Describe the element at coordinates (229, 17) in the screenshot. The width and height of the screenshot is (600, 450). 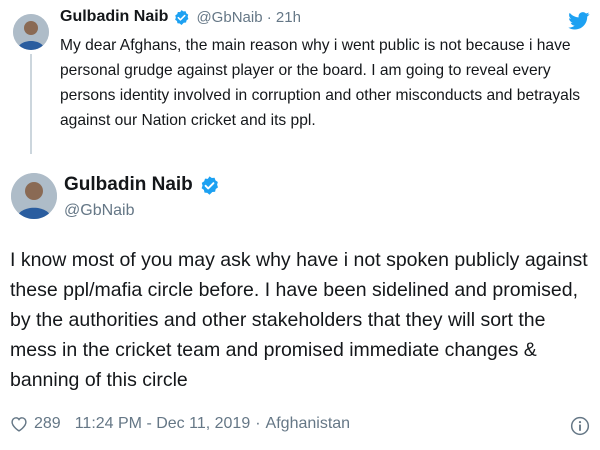
I see `parent-handle: @GbNaib` at that location.